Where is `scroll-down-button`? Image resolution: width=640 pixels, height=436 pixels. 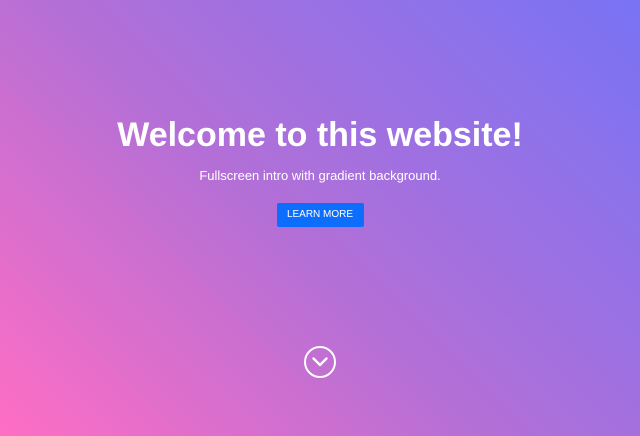 scroll-down-button is located at coordinates (320, 362).